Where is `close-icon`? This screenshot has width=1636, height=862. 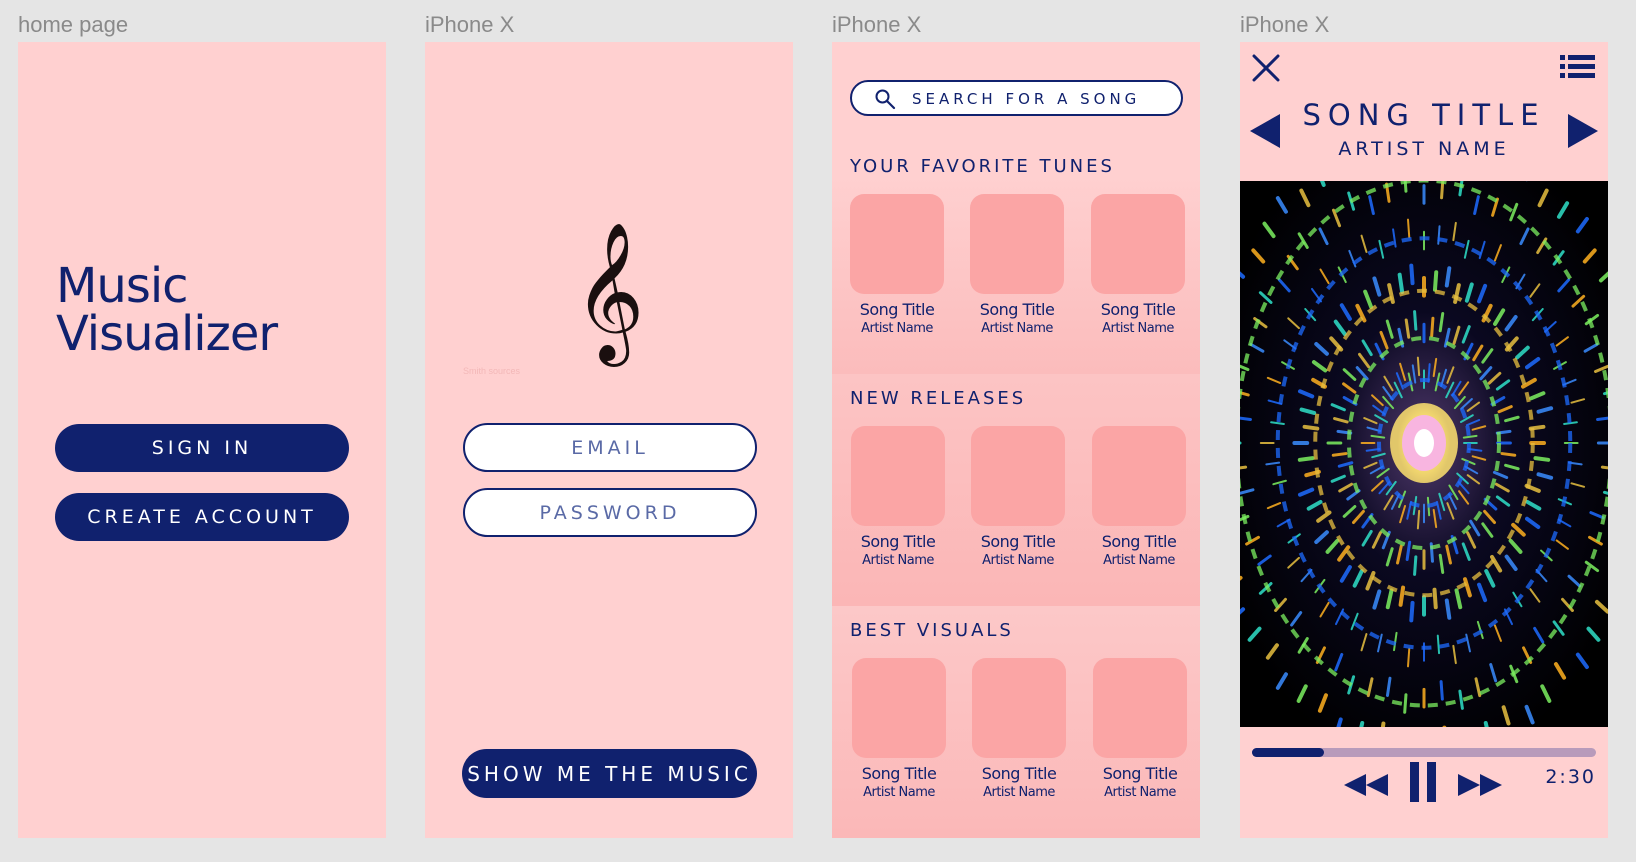 close-icon is located at coordinates (1266, 68).